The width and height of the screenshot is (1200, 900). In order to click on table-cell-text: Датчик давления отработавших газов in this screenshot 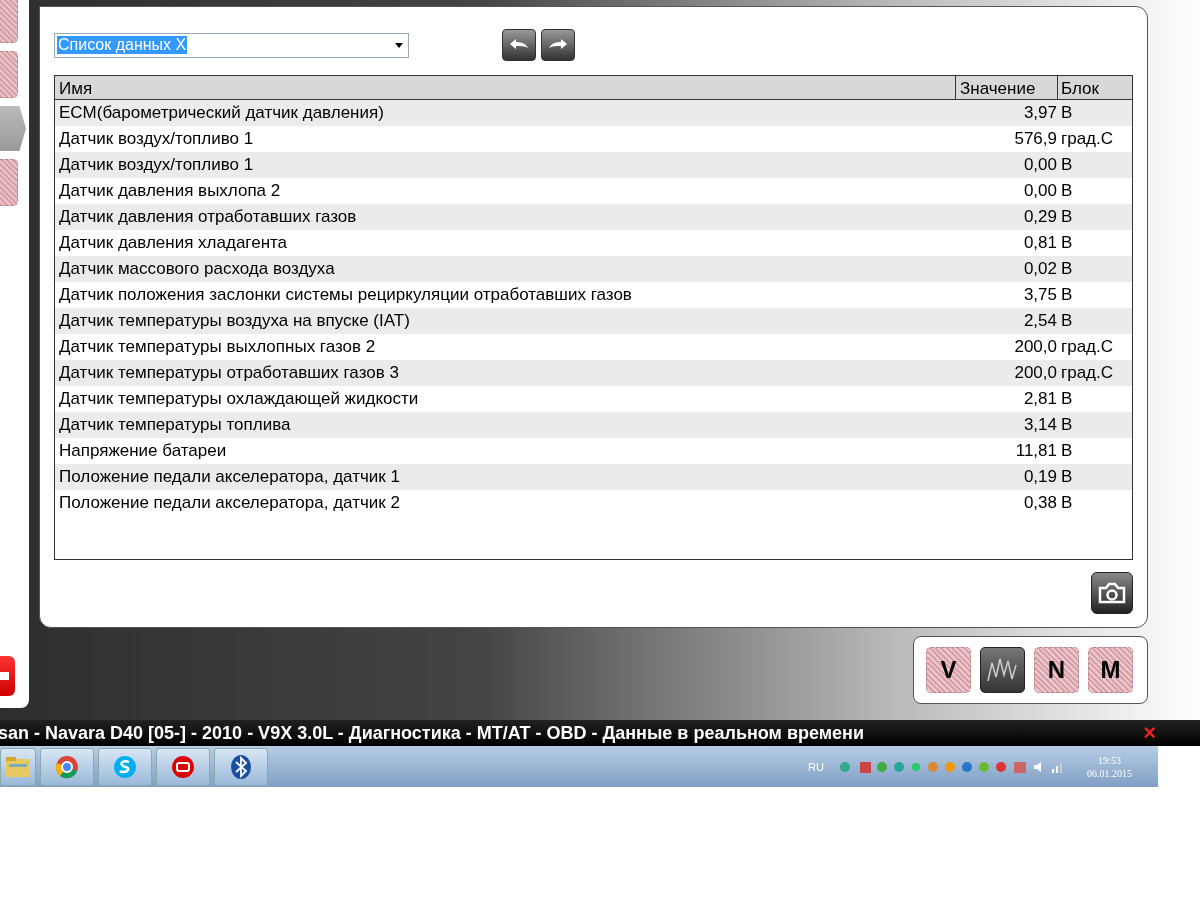, I will do `click(208, 217)`.